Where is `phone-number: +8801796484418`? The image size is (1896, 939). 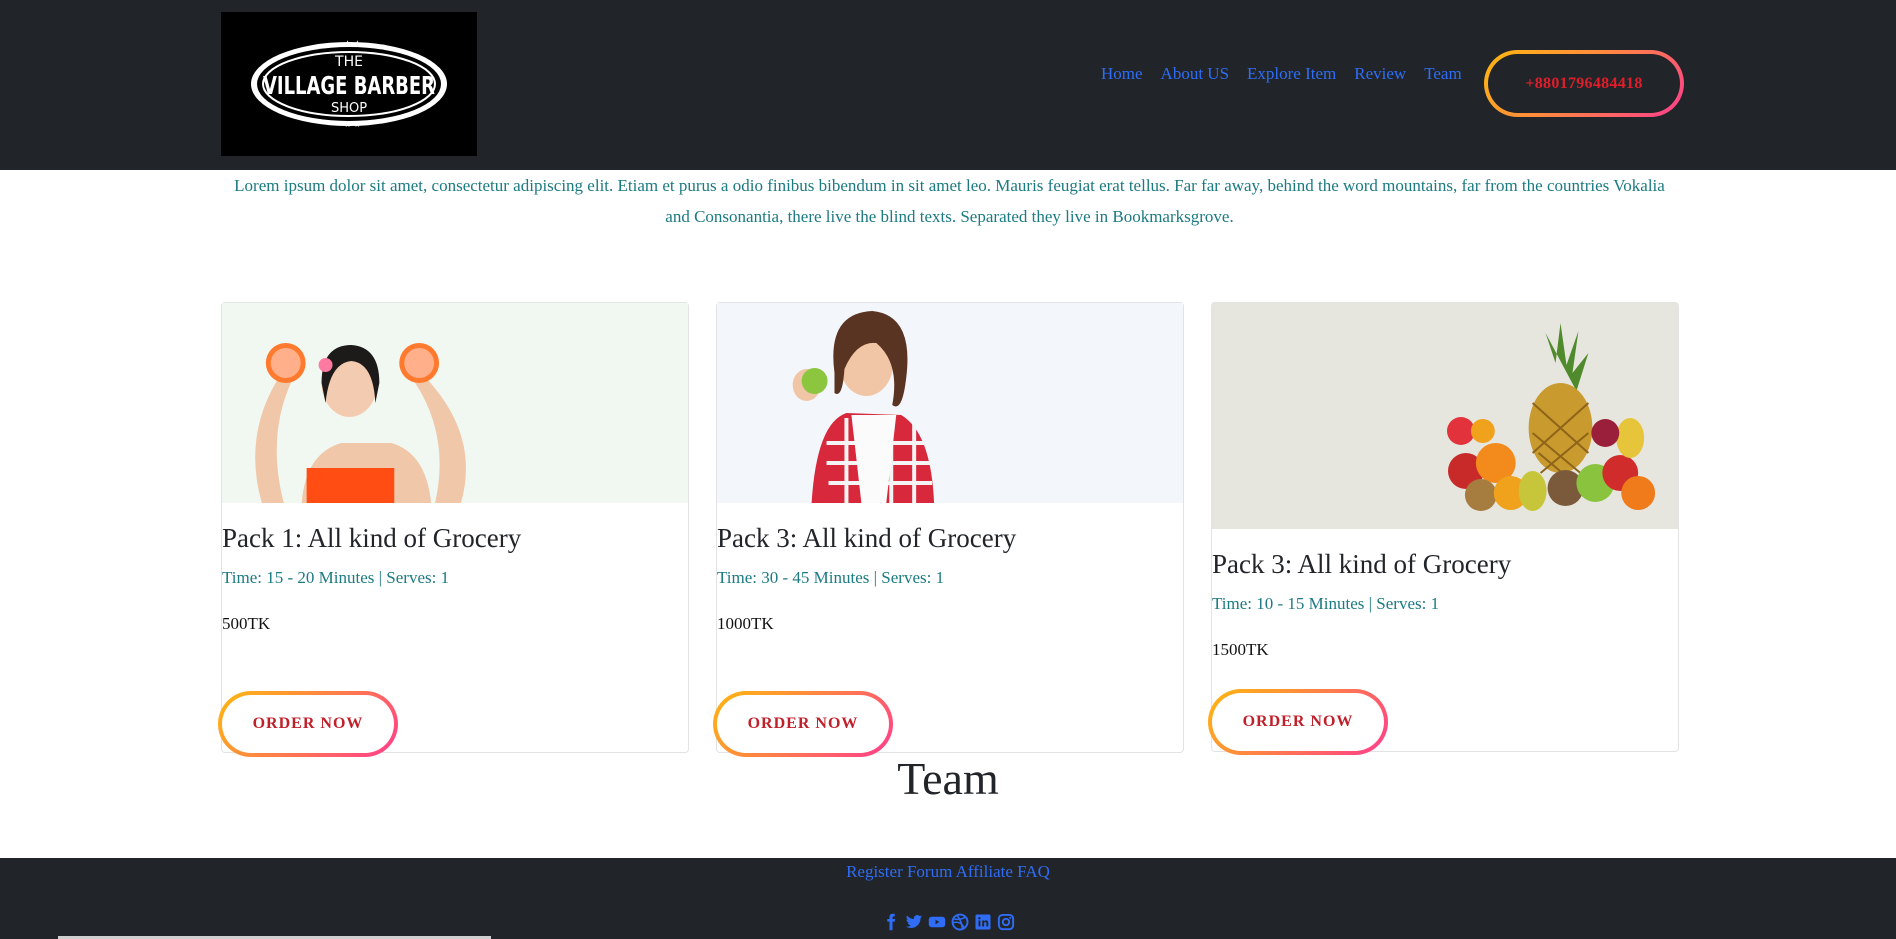 phone-number: +8801796484418 is located at coordinates (1584, 83).